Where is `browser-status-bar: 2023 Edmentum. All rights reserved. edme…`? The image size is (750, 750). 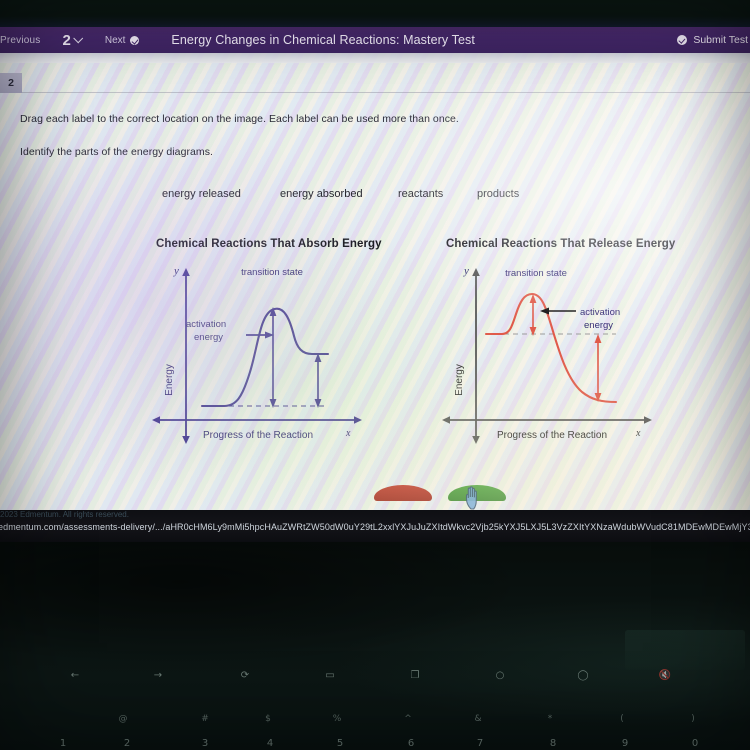
browser-status-bar: 2023 Edmentum. All rights reserved. edme… is located at coordinates (375, 526).